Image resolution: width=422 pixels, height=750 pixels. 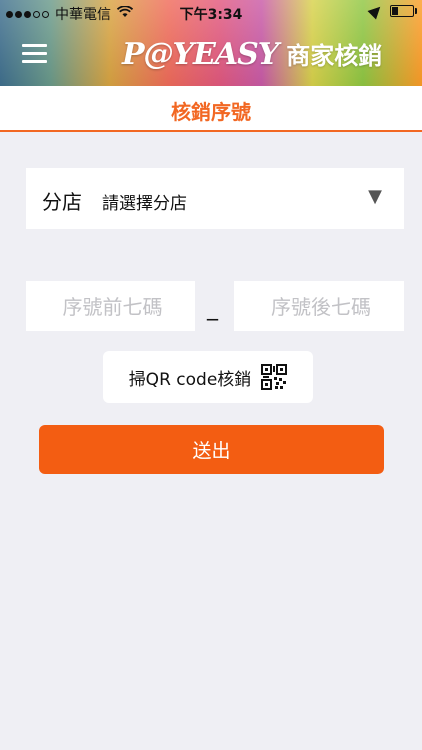 I want to click on hamburger-menu-icon, so click(x=34, y=54).